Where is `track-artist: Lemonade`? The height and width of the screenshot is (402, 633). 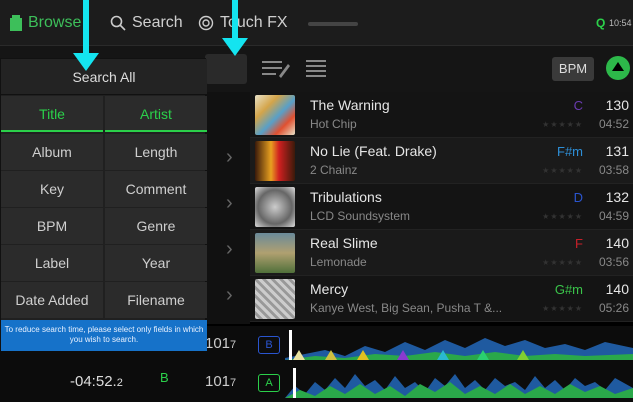
track-artist: Lemonade is located at coordinates (338, 262).